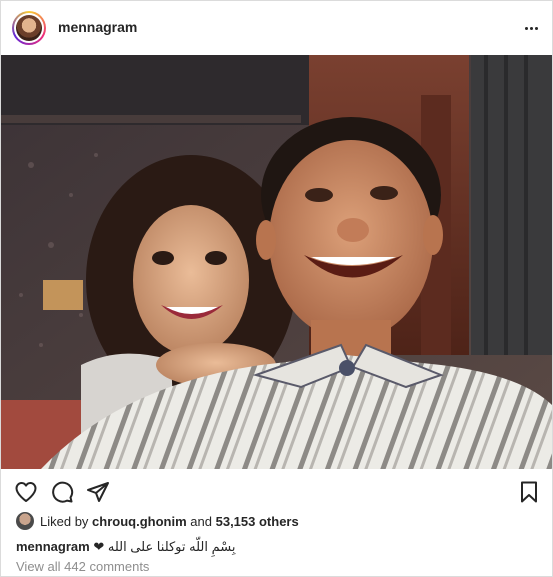 This screenshot has width=553, height=577. I want to click on caption-text: ❤ بِسْمِ اللّه توكلنا على الله, so click(164, 546).